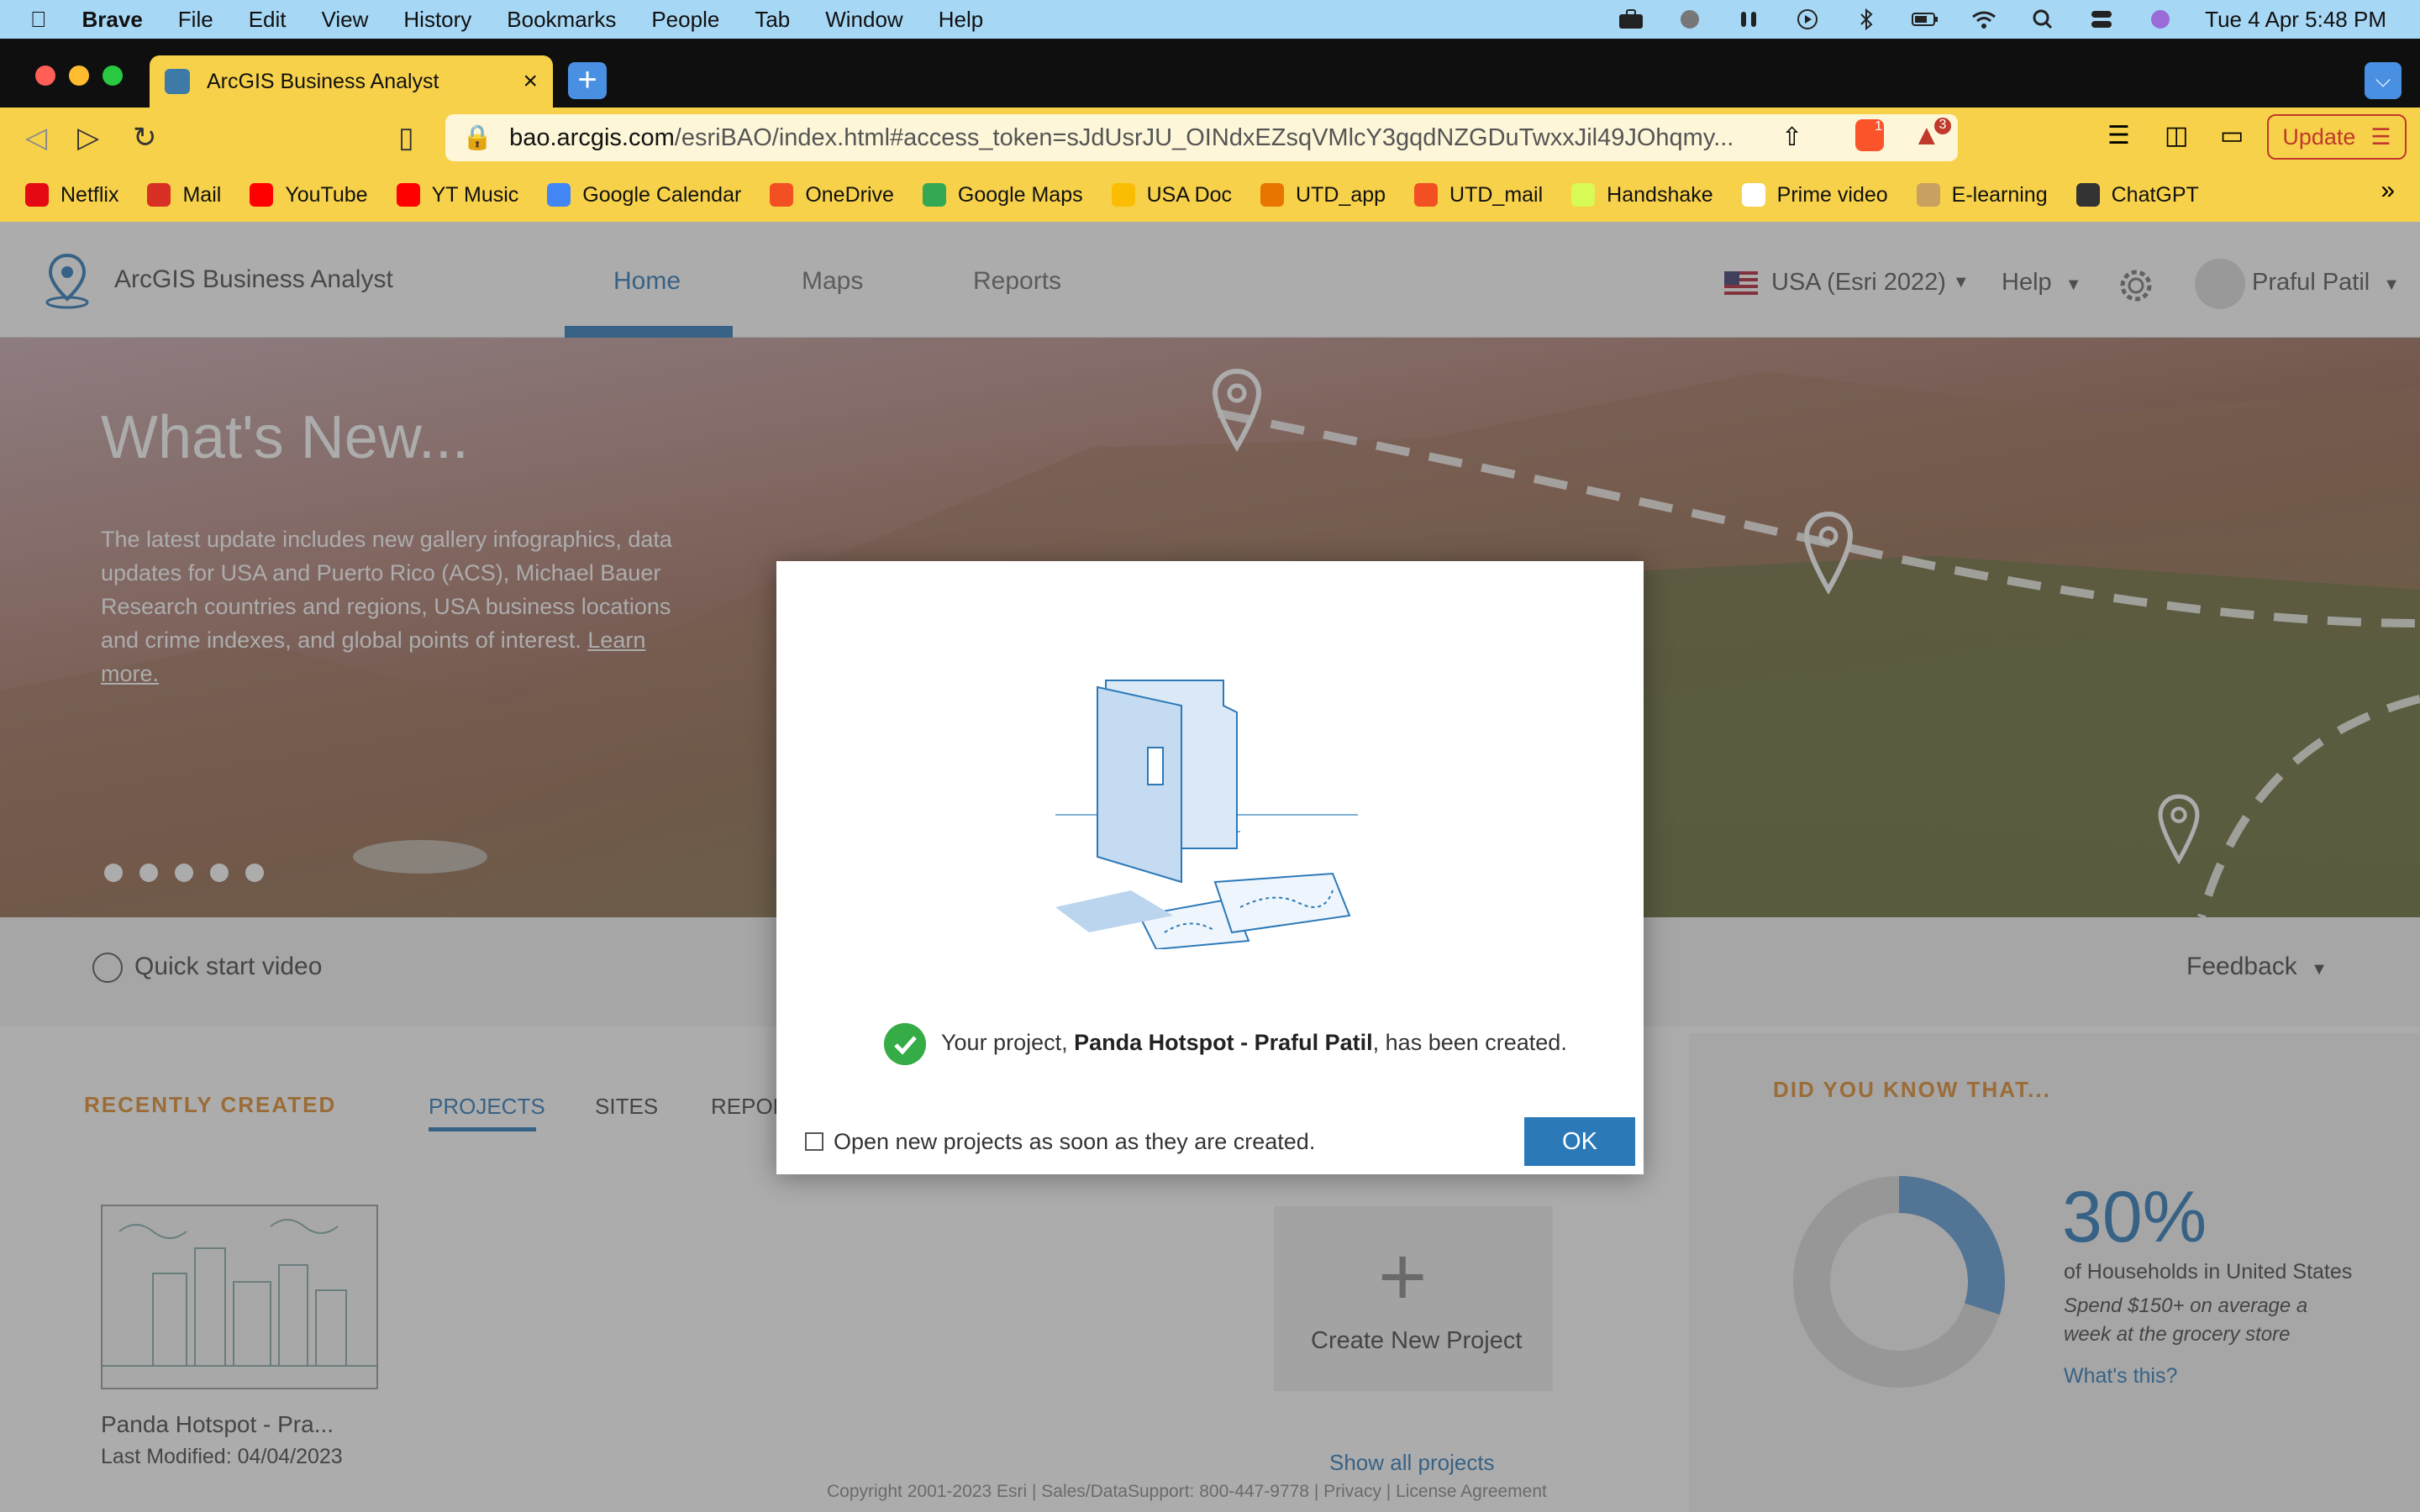 Image resolution: width=2420 pixels, height=1512 pixels. I want to click on bookmark-label: YT Music, so click(475, 194).